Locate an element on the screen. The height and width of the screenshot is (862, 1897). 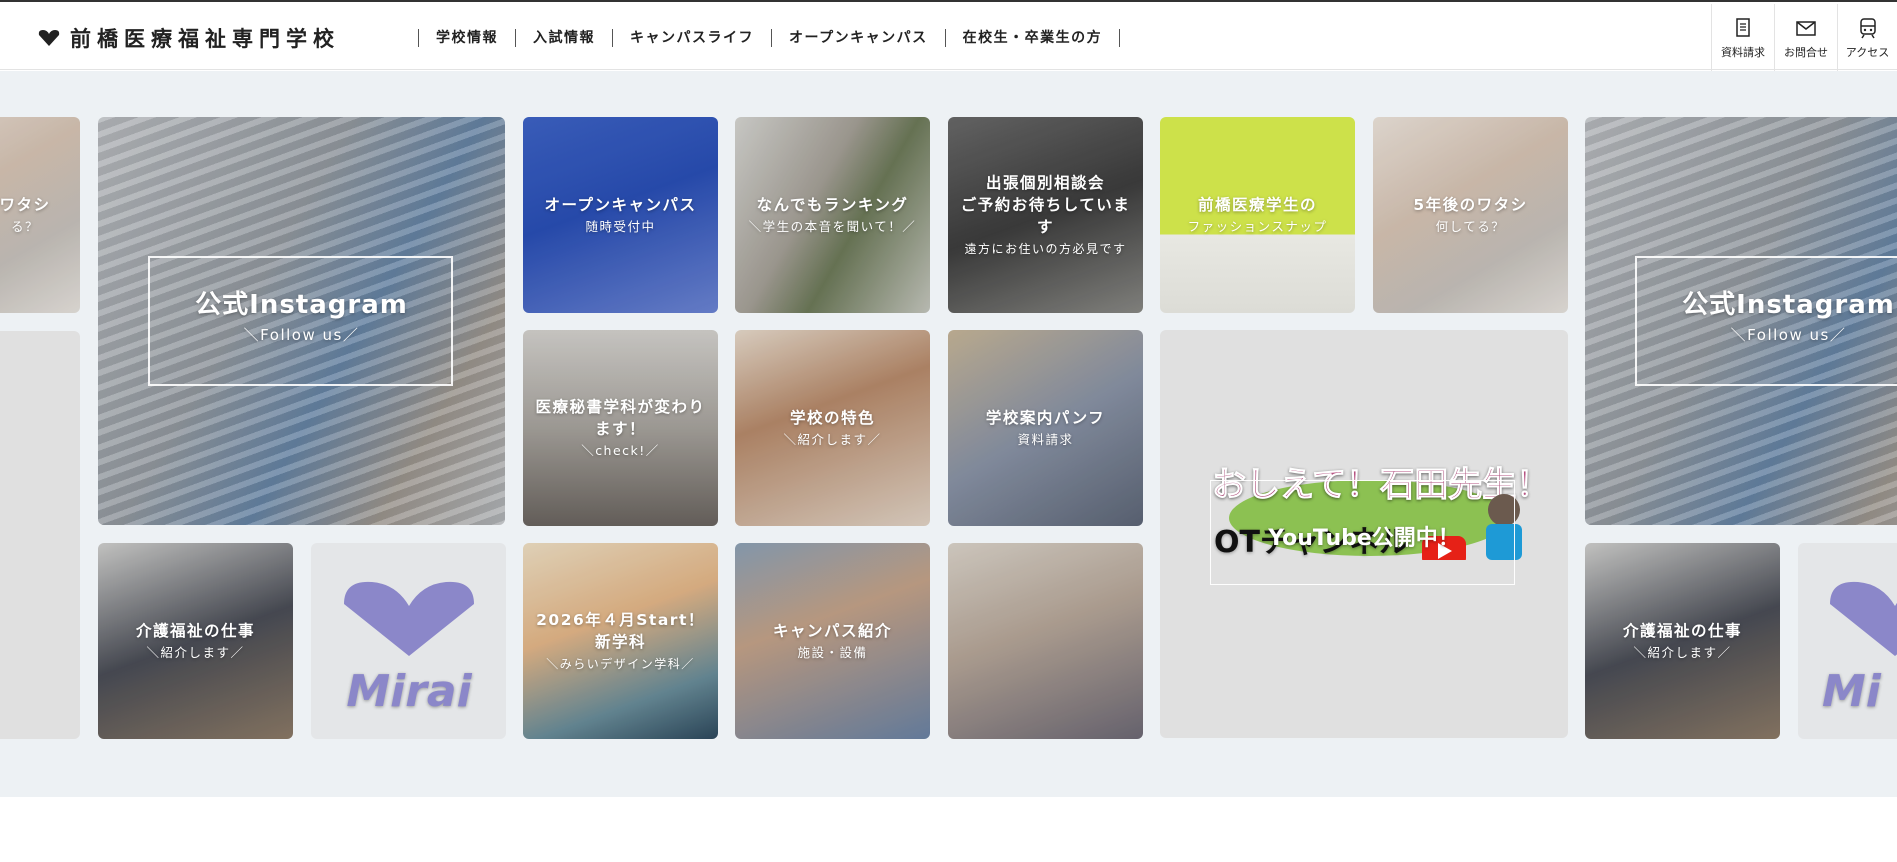
tile-medical-secretary: 医療秘書学科が変わります！ ＼check!／ is located at coordinates (620, 428).